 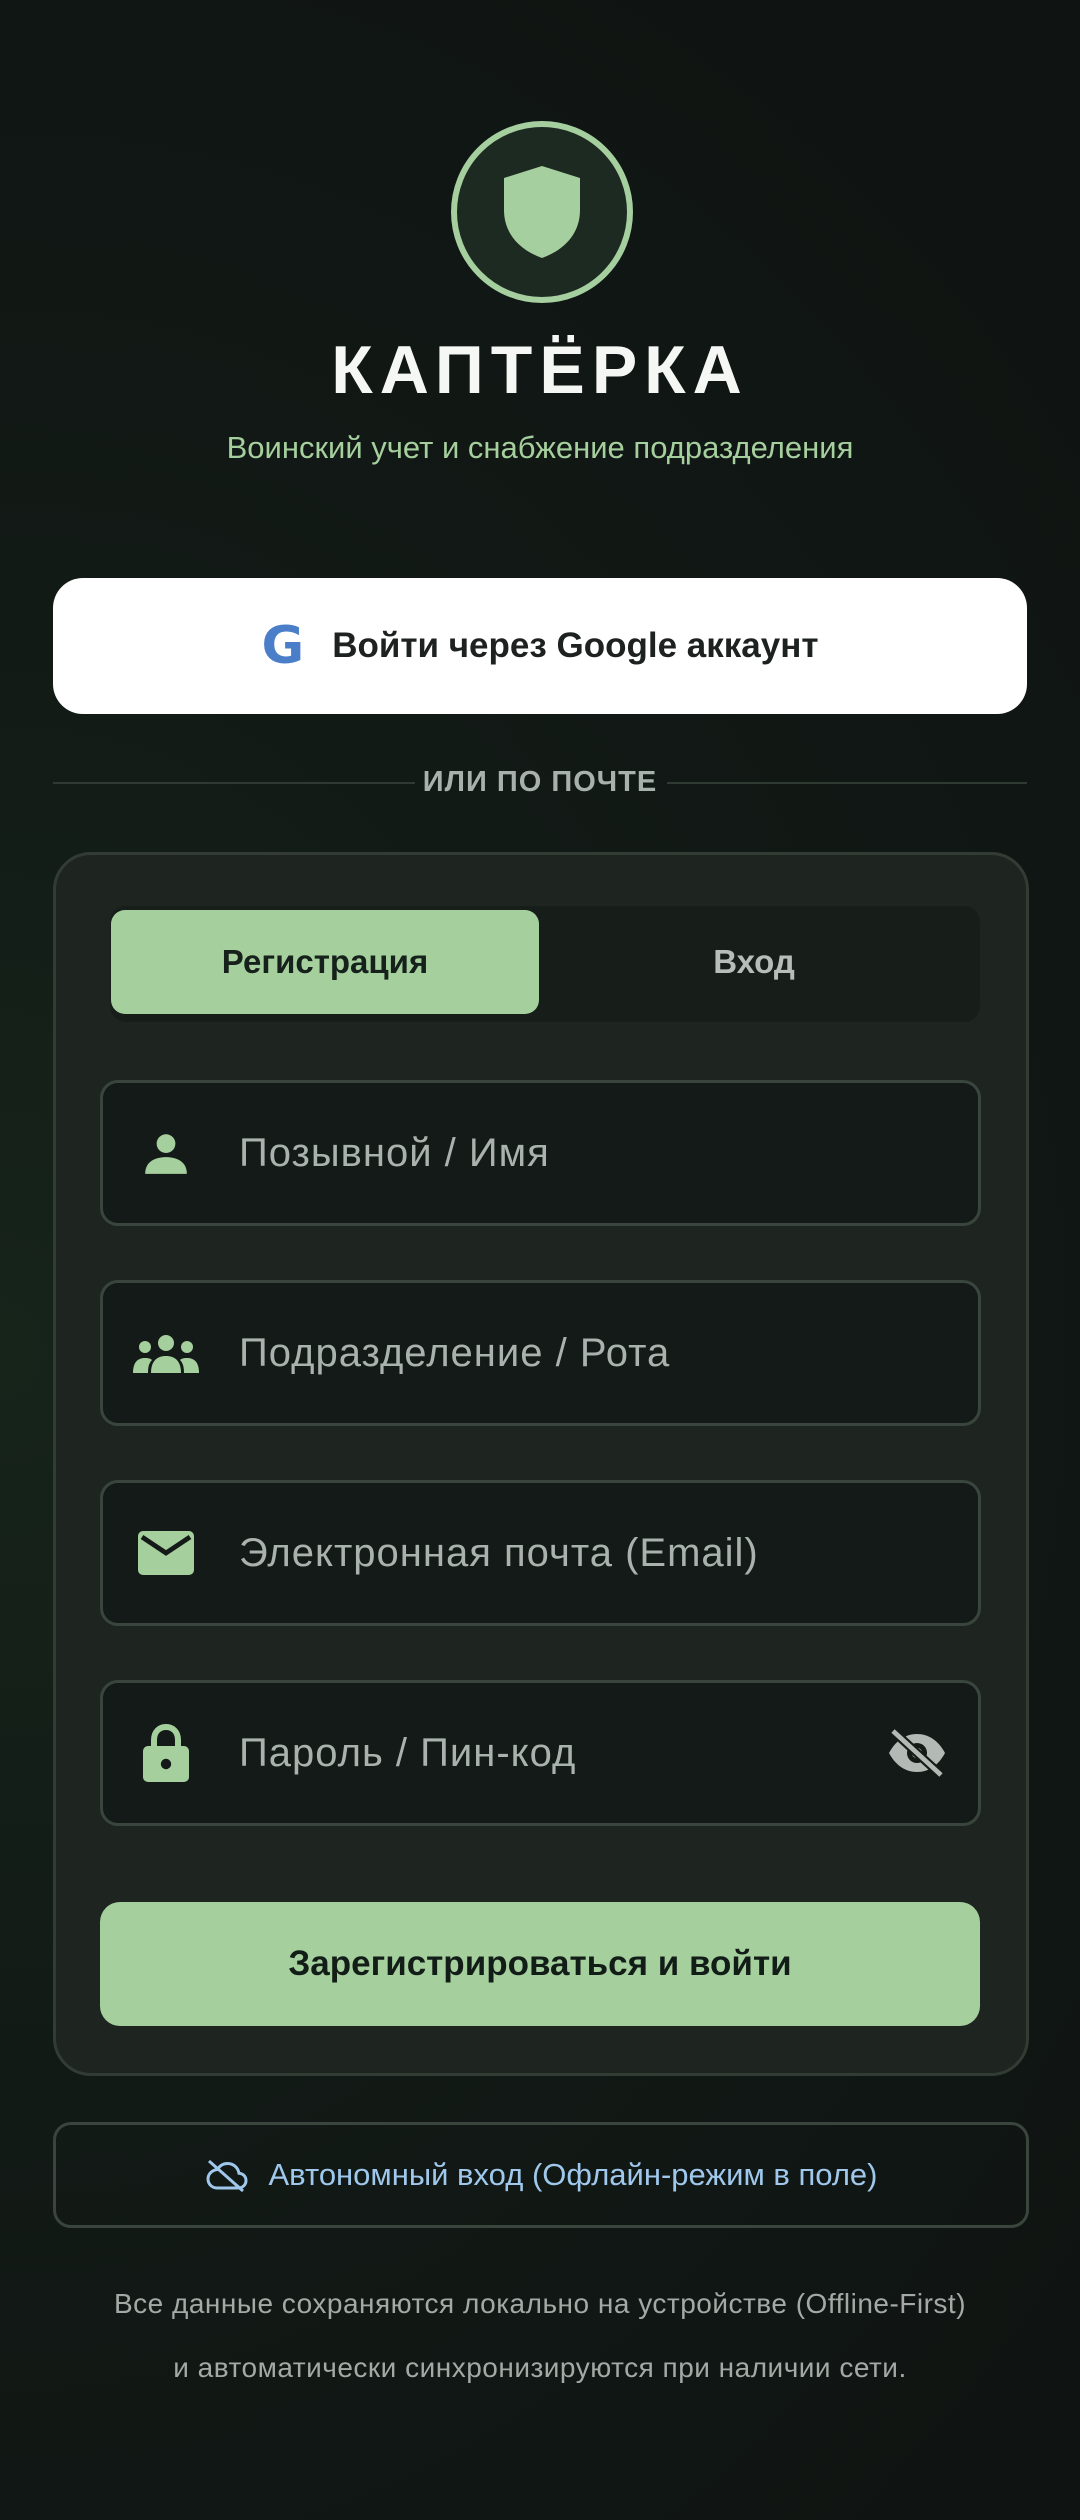 I want to click on mail-icon, so click(x=166, y=1553).